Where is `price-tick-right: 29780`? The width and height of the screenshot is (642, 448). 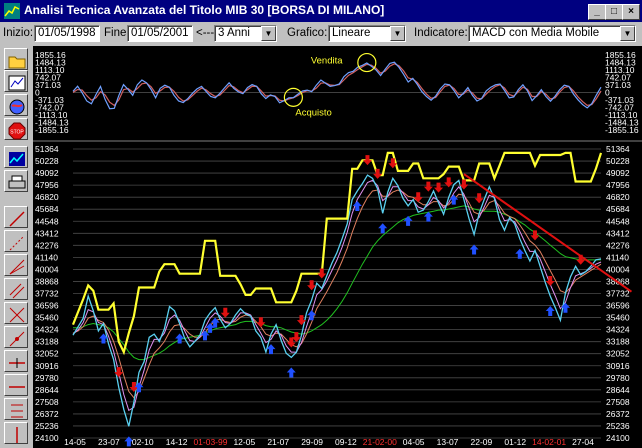 price-tick-right: 29780 is located at coordinates (618, 378).